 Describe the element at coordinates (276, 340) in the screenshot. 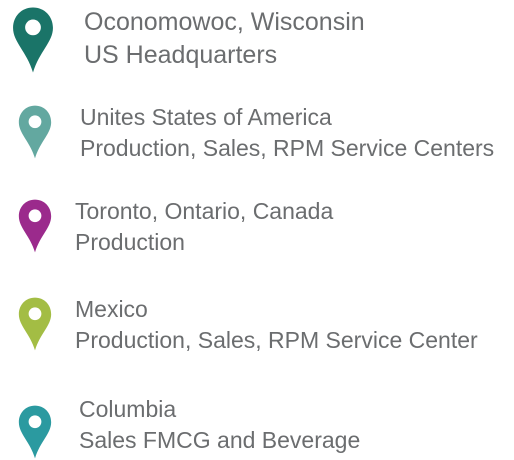

I see `location-subtitle: Production, Sales, RPM Service Center` at that location.